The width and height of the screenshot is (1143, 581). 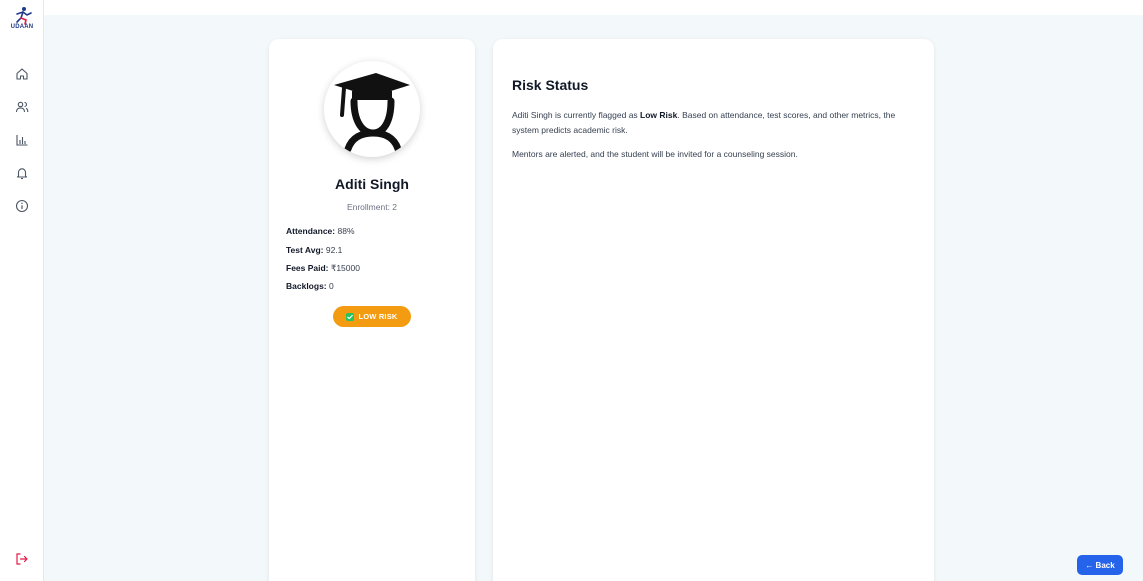 I want to click on student-name: Aditi Singh, so click(x=372, y=184).